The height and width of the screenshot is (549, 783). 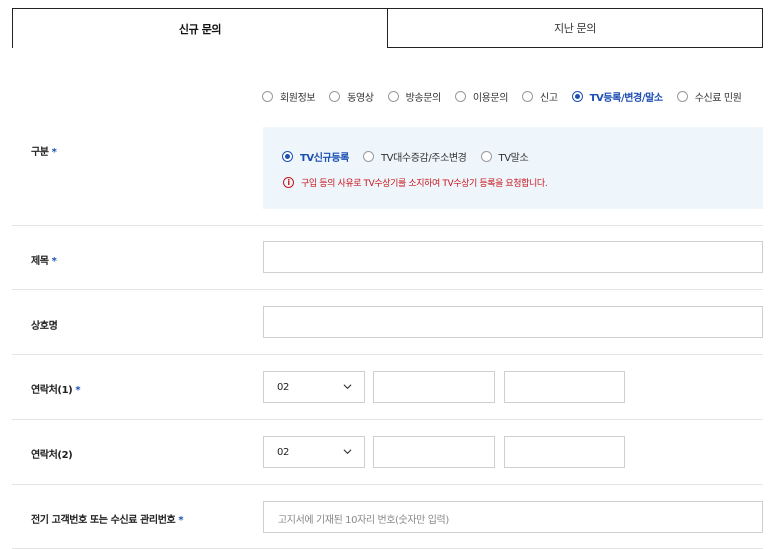 I want to click on sub-category-radio-1: TV대수증감/주소변경, so click(x=414, y=156).